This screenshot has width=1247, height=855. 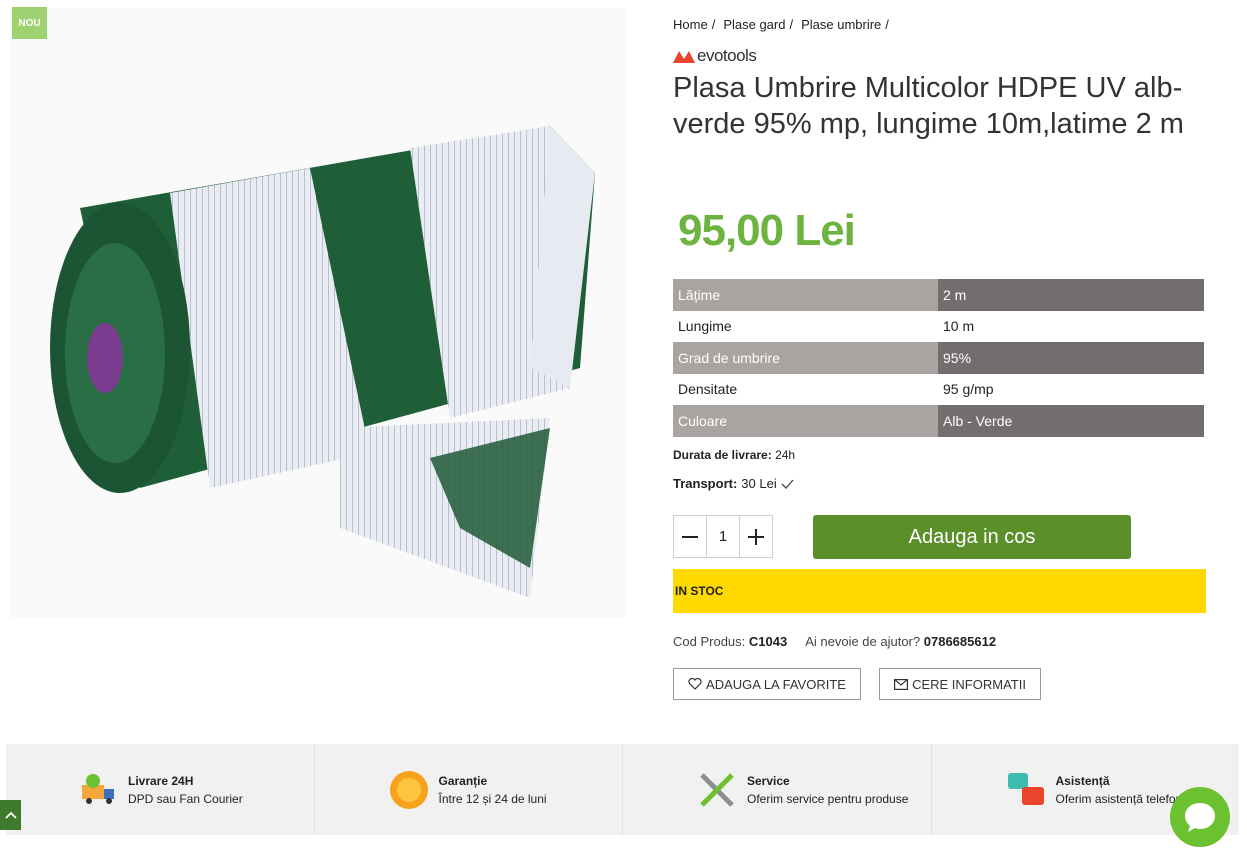 I want to click on product-code: Cod Produs: C1043, so click(x=730, y=641).